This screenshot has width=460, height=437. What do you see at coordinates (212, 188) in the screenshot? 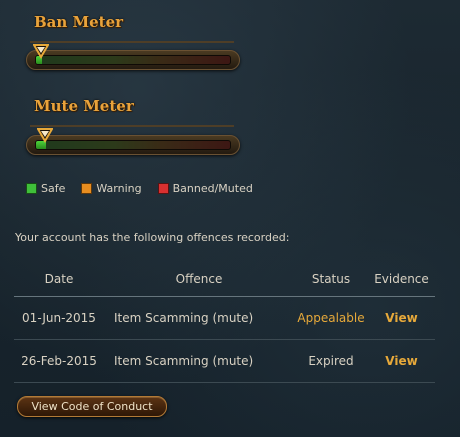
I see `legend-label: Banned/Muted` at bounding box center [212, 188].